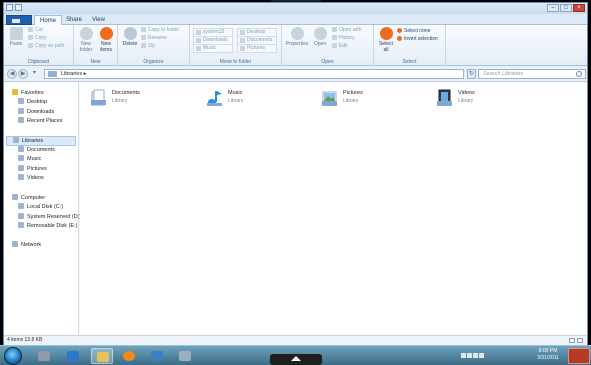 The width and height of the screenshot is (591, 365). Describe the element at coordinates (98, 20) in the screenshot. I see `tab-view: View` at that location.